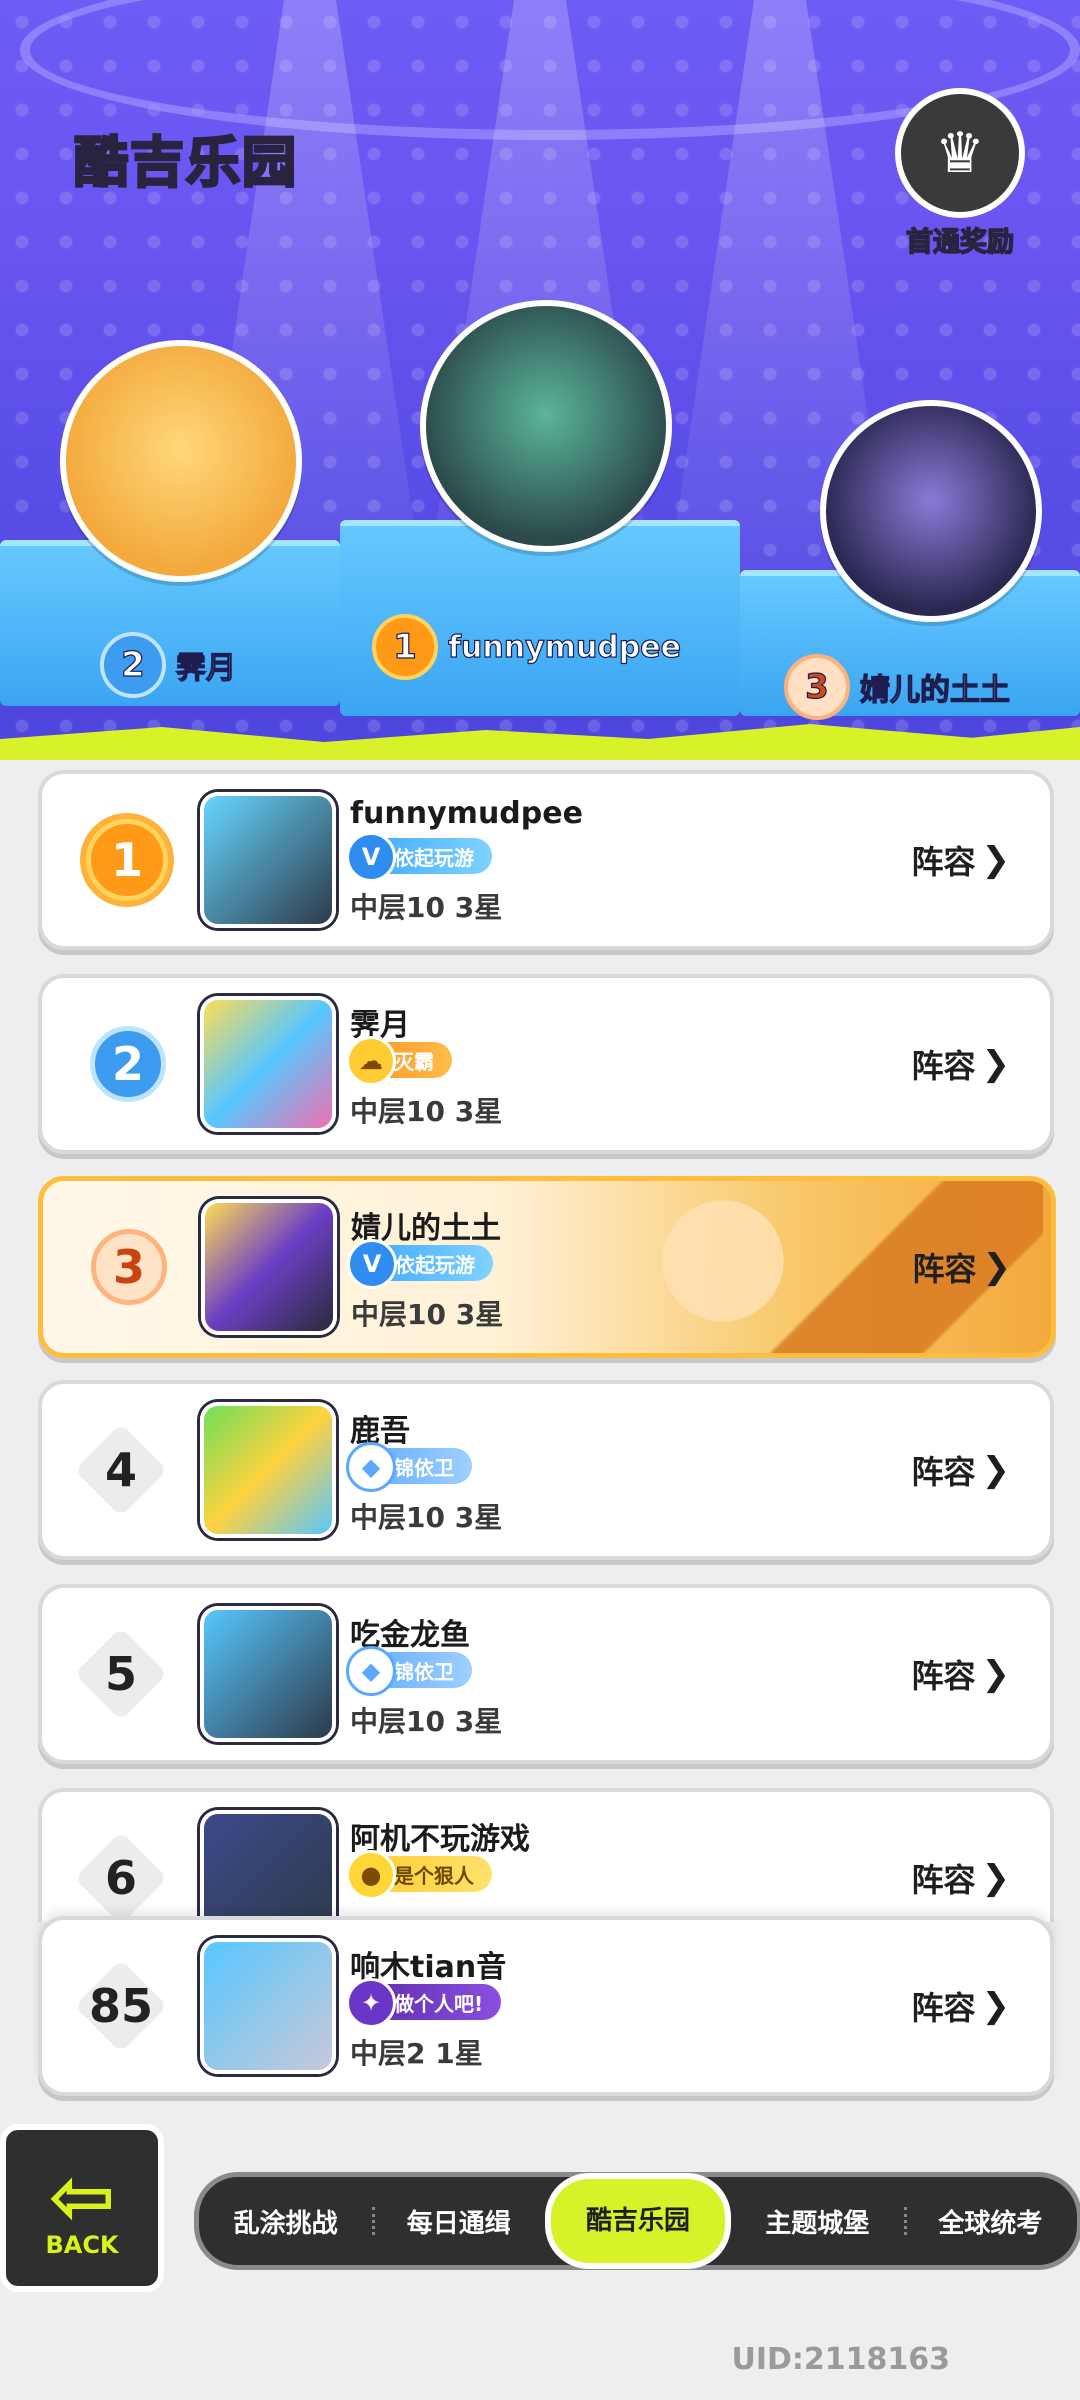 The image size is (1080, 2400). Describe the element at coordinates (371, 1875) in the screenshot. I see `duck-badge-icon: ●` at that location.